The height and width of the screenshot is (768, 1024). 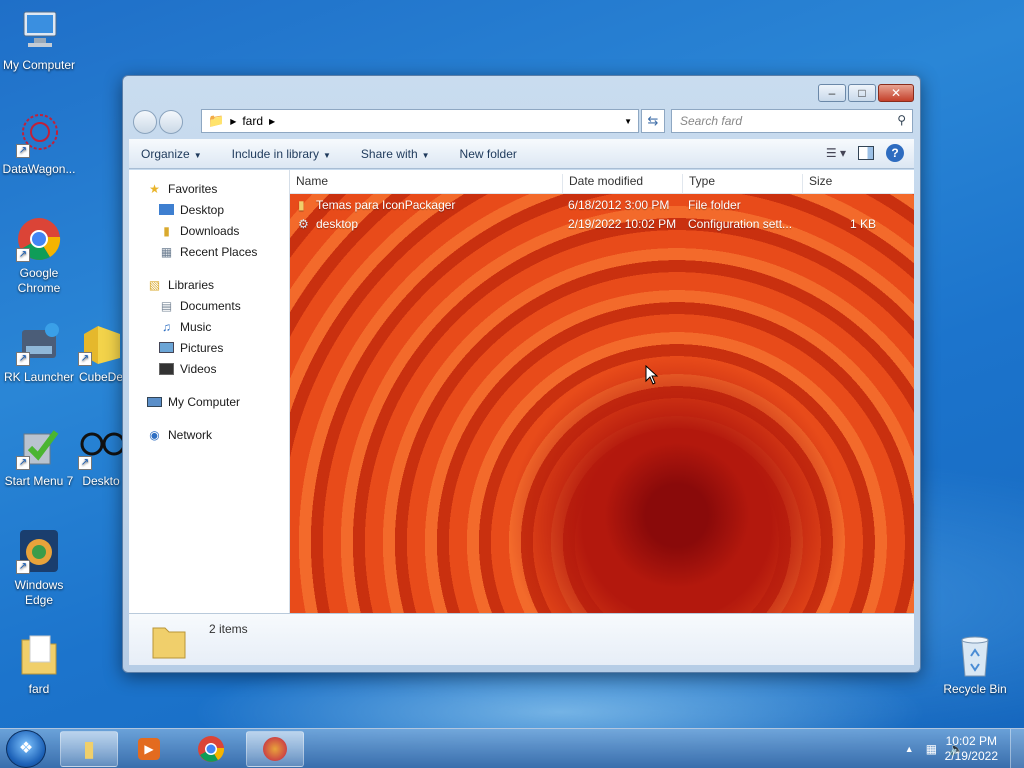 I want to click on desktop-icon-fard-folder: fard, so click(x=39, y=664).